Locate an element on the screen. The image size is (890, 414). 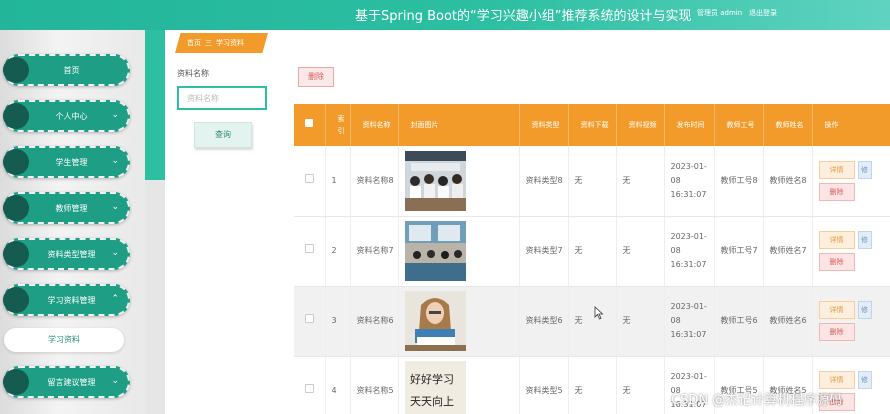
column-header: 资料视频 is located at coordinates (640, 125).